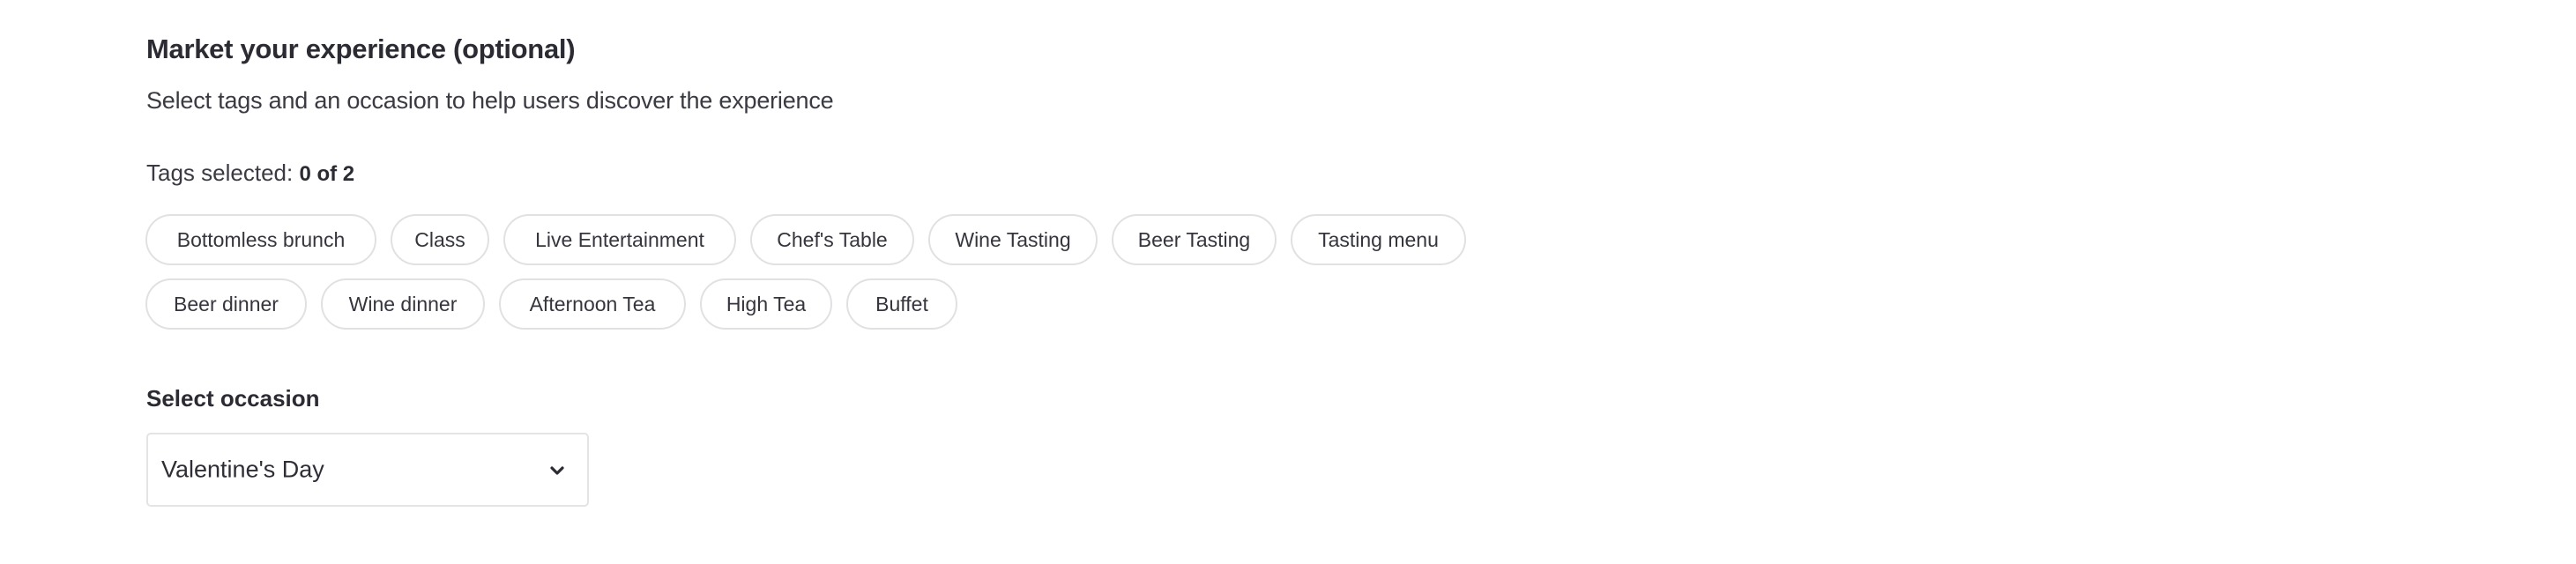 Image resolution: width=2576 pixels, height=564 pixels. I want to click on tag-chip-beer-tasting: Beer Tasting, so click(1194, 239).